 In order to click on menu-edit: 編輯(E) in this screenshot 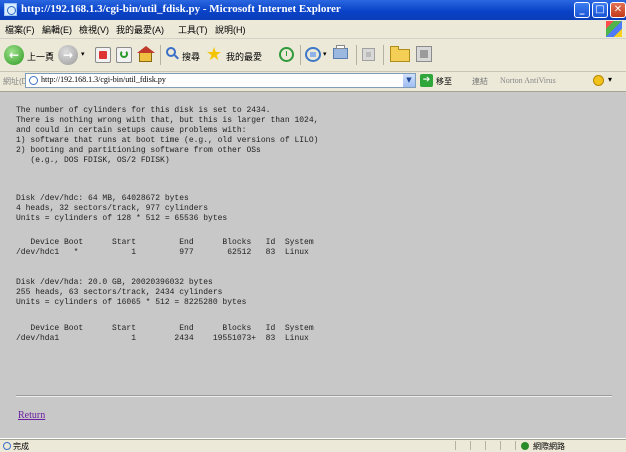, I will do `click(57, 29)`.